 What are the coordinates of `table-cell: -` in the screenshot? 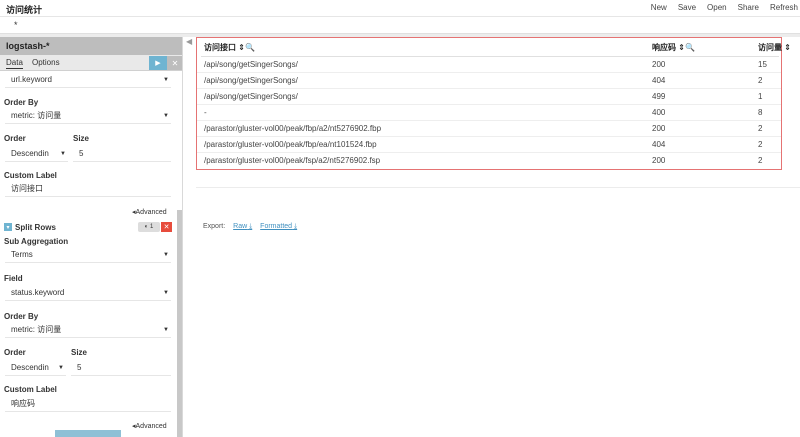 It's located at (205, 112).